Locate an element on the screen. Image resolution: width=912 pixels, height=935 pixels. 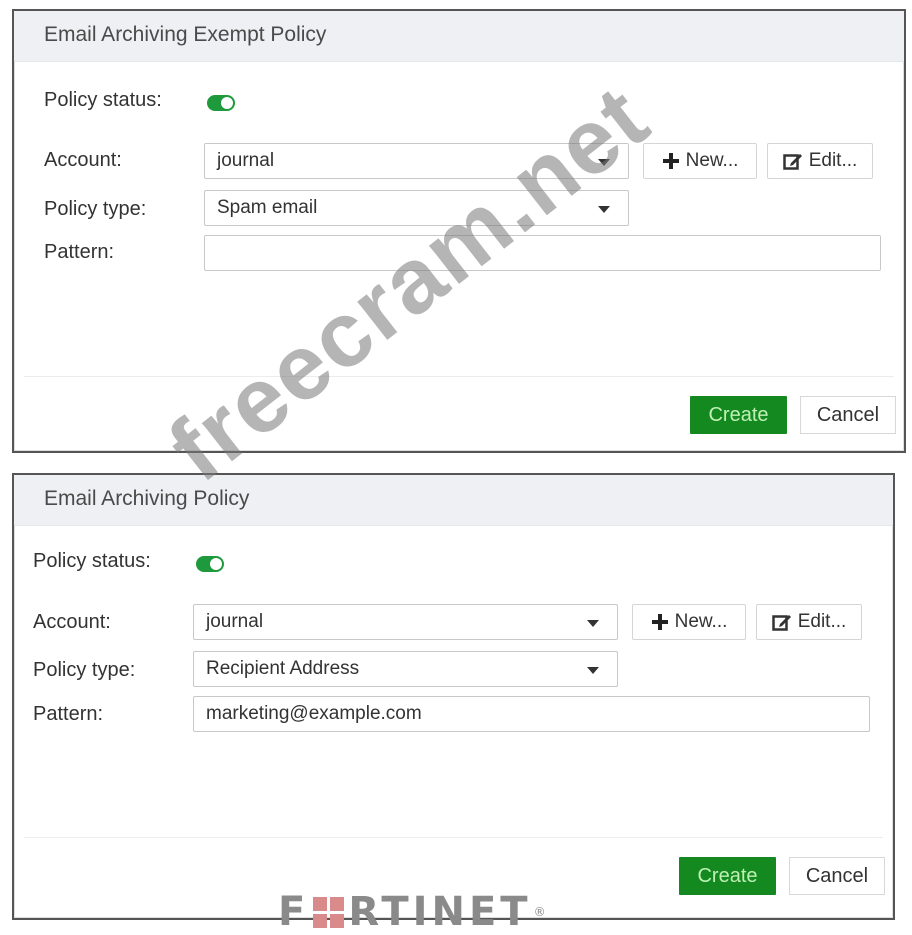
policy-type-select: Recipient Address is located at coordinates (405, 669).